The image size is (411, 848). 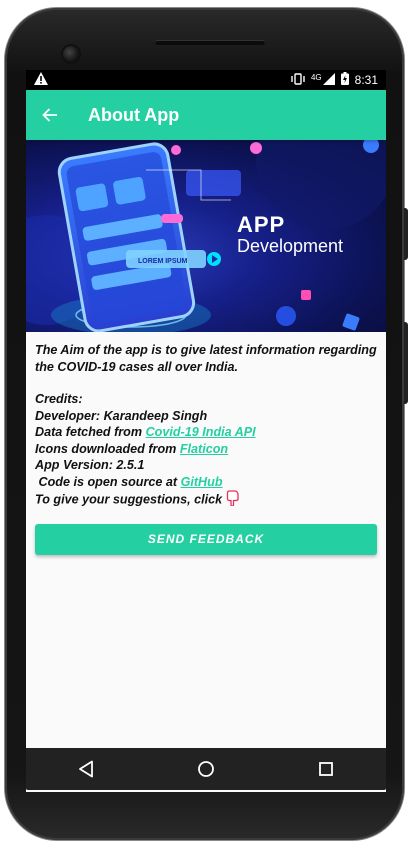 What do you see at coordinates (344, 80) in the screenshot?
I see `battery-icon` at bounding box center [344, 80].